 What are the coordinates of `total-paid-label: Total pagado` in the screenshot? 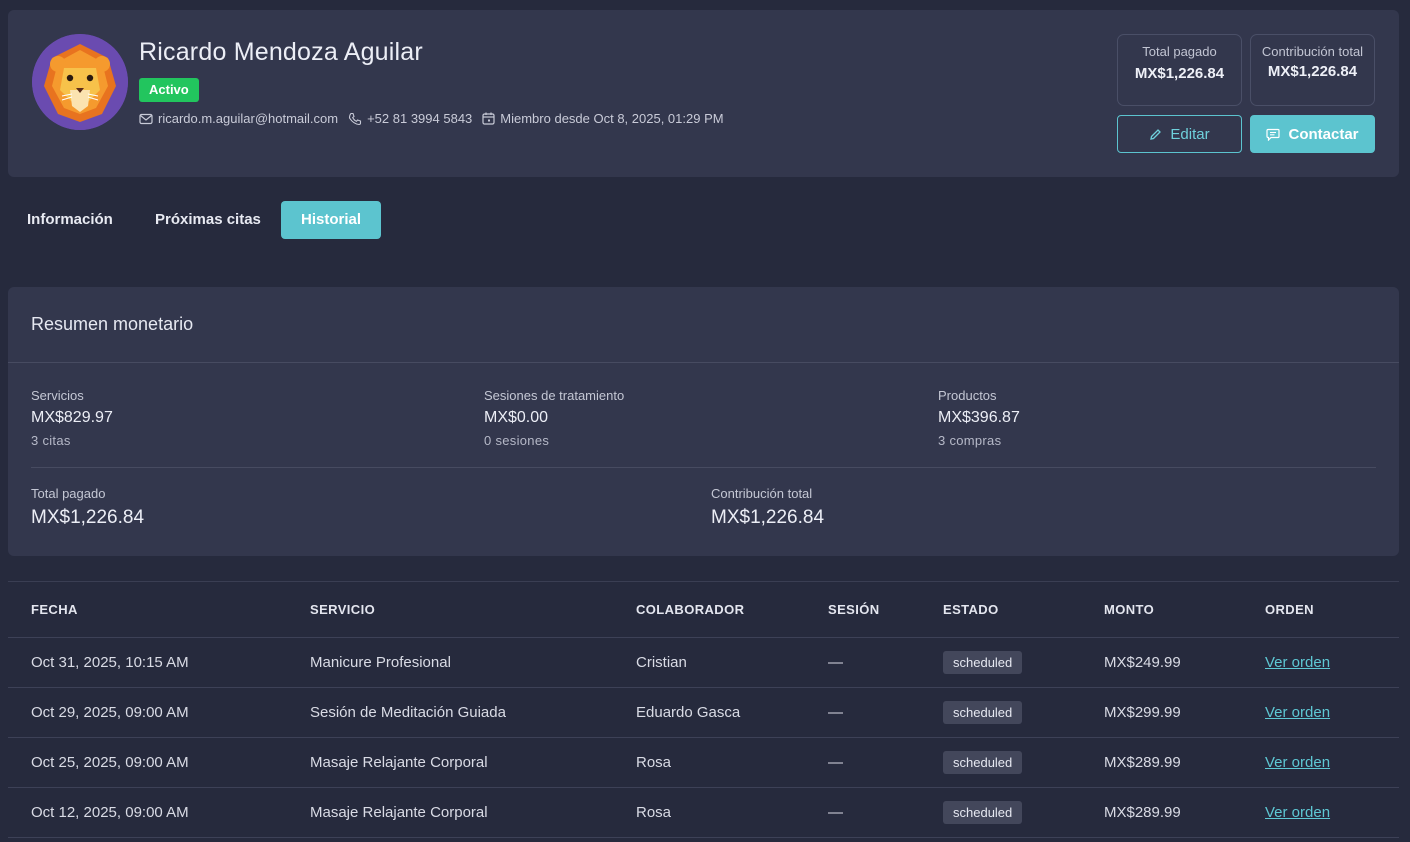 It's located at (1179, 51).